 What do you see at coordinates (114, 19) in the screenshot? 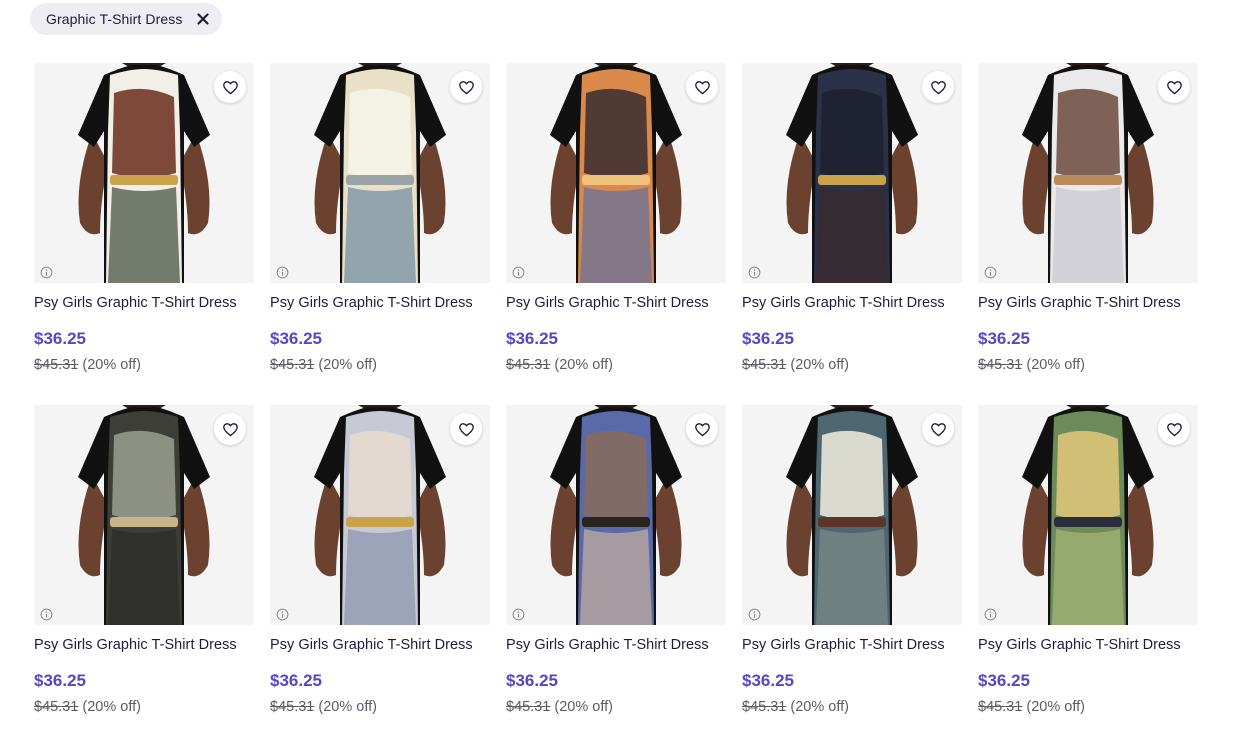
I see `filter-chip-label: Graphic T-Shirt Dress` at bounding box center [114, 19].